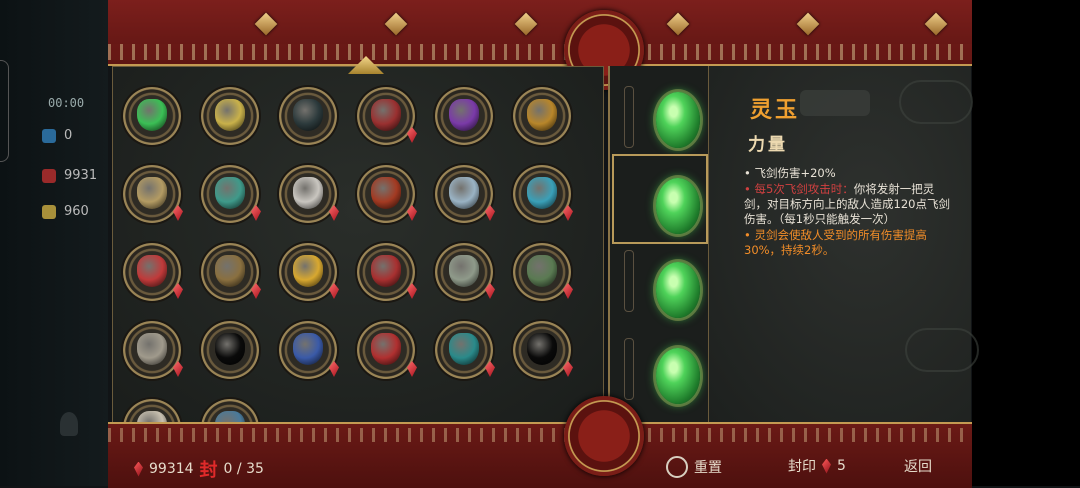 The image size is (1080, 488). Describe the element at coordinates (387, 194) in the screenshot. I see `relic-item-red-claw` at that location.